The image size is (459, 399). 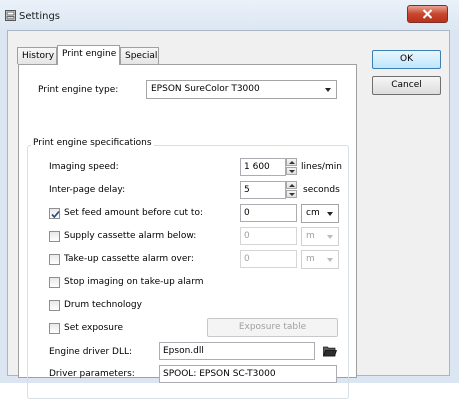 What do you see at coordinates (406, 85) in the screenshot?
I see `cancel-button: Cancel` at bounding box center [406, 85].